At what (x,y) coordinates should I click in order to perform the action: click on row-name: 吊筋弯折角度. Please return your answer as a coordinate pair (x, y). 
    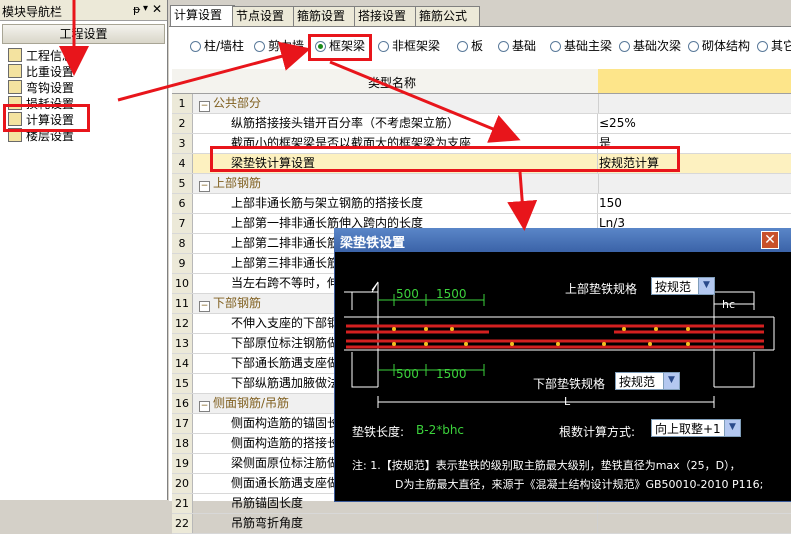
    Looking at the image, I should click on (395, 523).